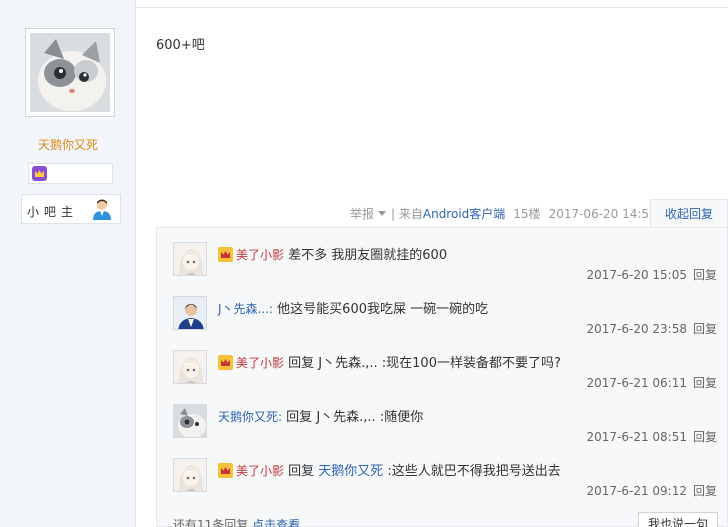 The height and width of the screenshot is (527, 728). I want to click on reply-message: J丶先森.,.. :现在100一样装备都不要了吗?, so click(439, 363).